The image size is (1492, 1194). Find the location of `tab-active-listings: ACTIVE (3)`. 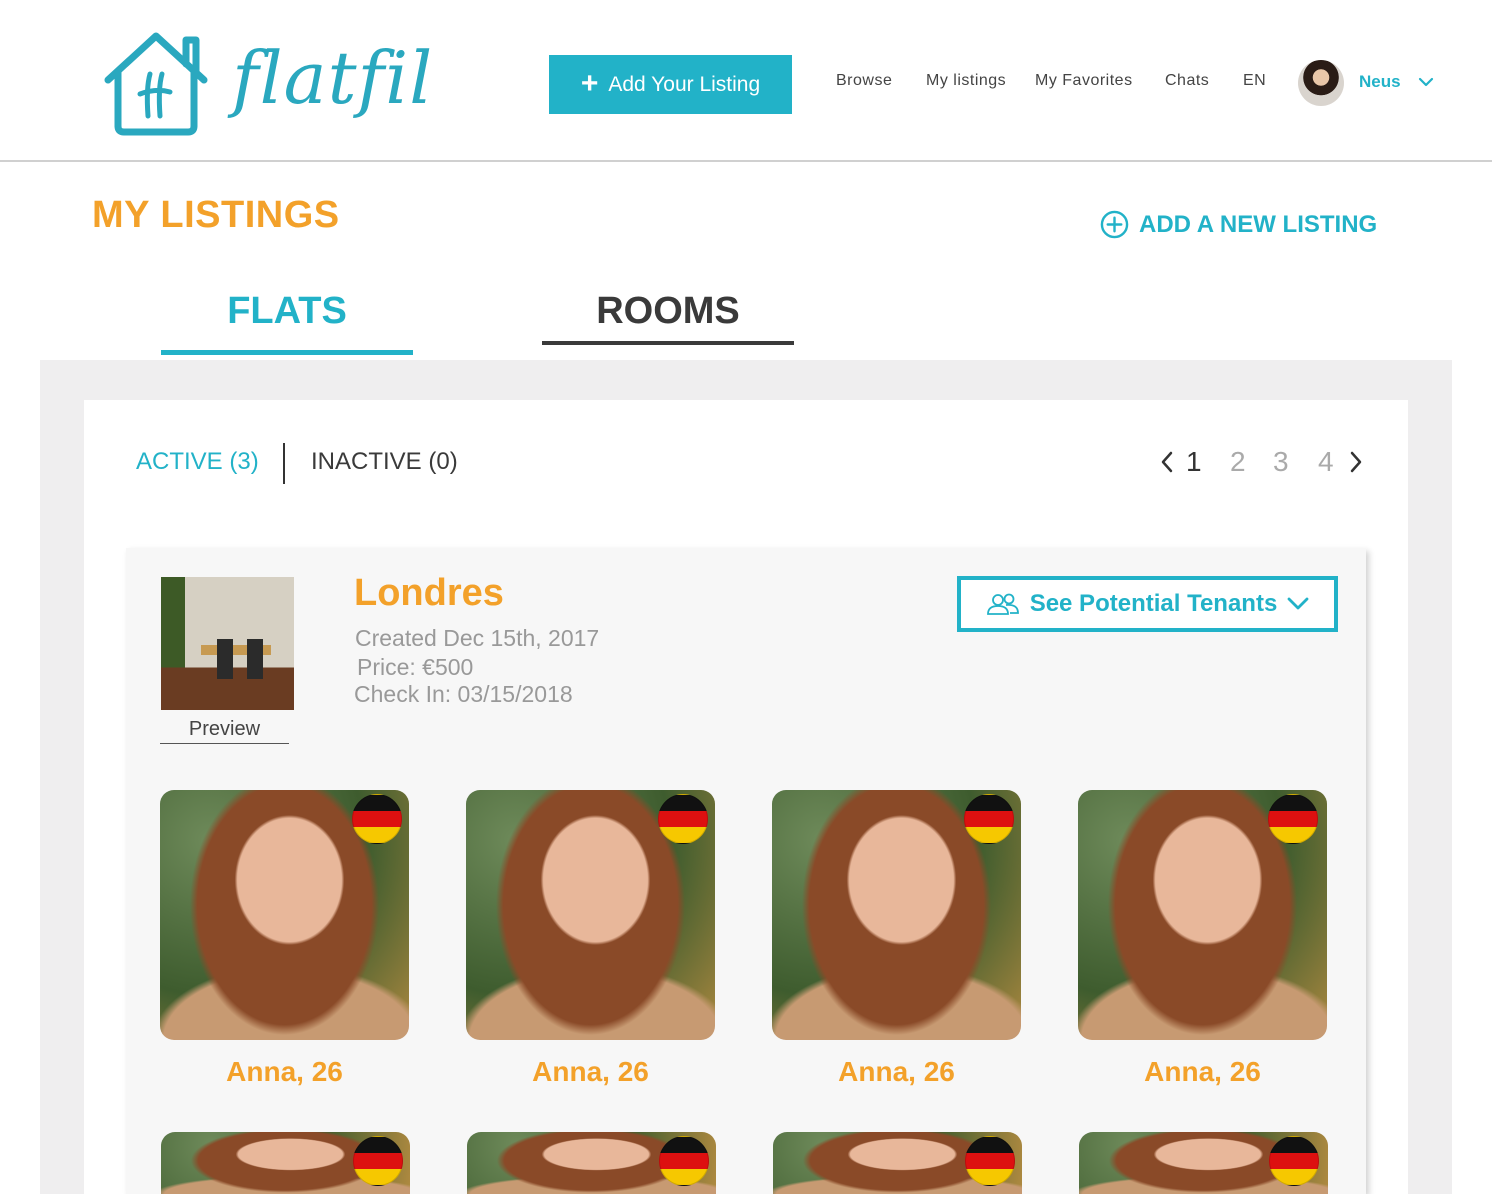

tab-active-listings: ACTIVE (3) is located at coordinates (197, 462).